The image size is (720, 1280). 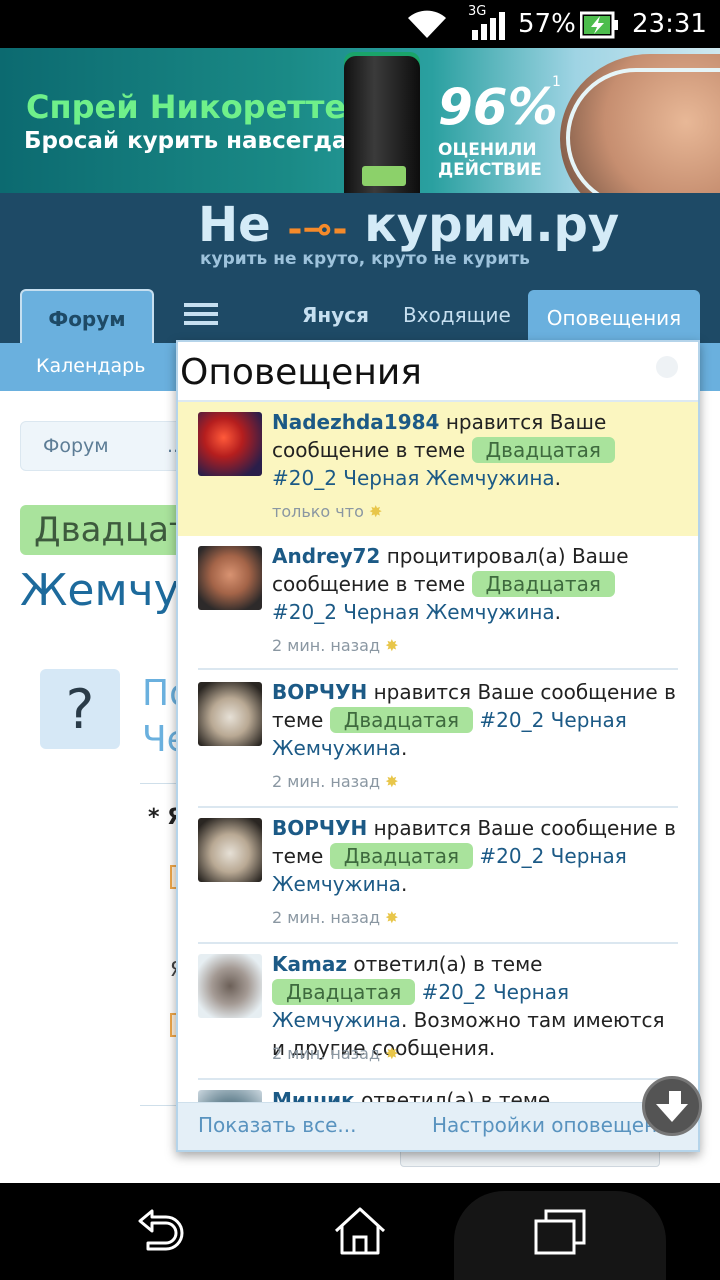 What do you see at coordinates (614, 317) in the screenshot?
I see `tab-alerts: Оповещения` at bounding box center [614, 317].